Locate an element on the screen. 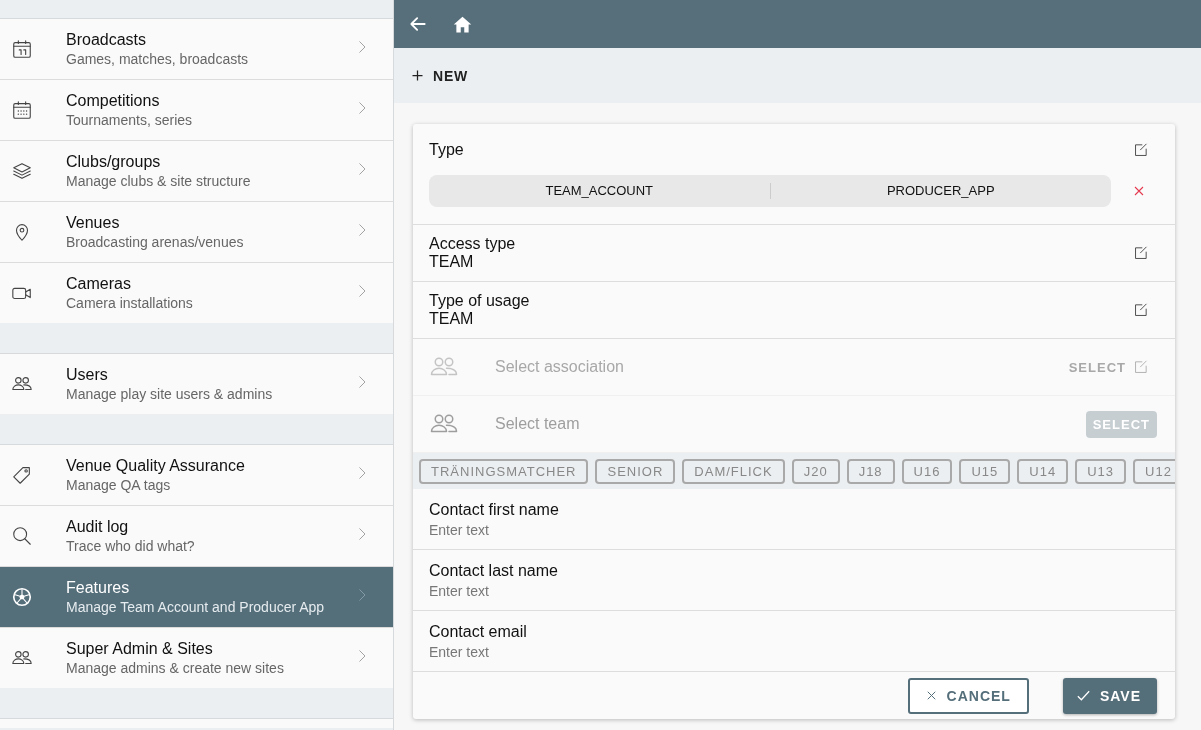  save-button: SAVE is located at coordinates (1109, 695).